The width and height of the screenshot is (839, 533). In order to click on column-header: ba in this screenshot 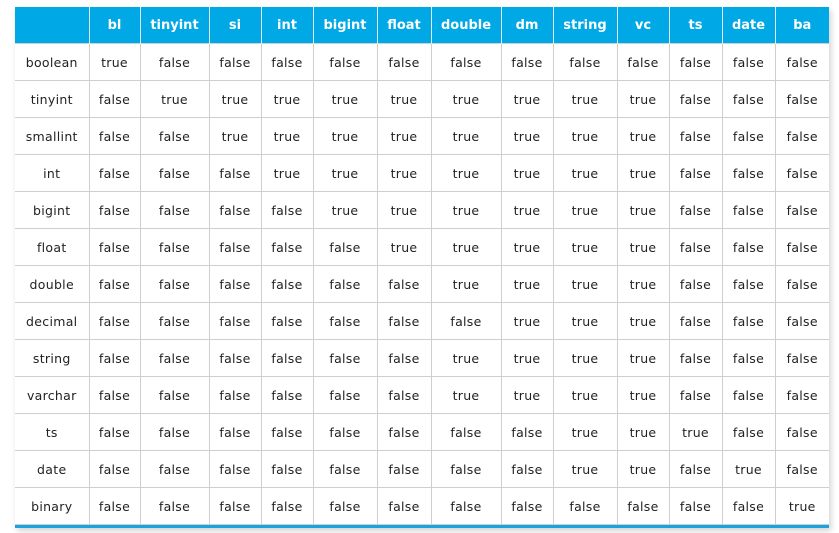, I will do `click(801, 25)`.